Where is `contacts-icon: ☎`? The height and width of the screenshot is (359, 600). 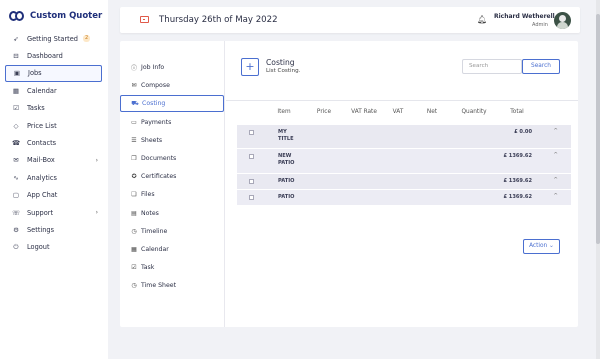 contacts-icon: ☎ is located at coordinates (16, 143).